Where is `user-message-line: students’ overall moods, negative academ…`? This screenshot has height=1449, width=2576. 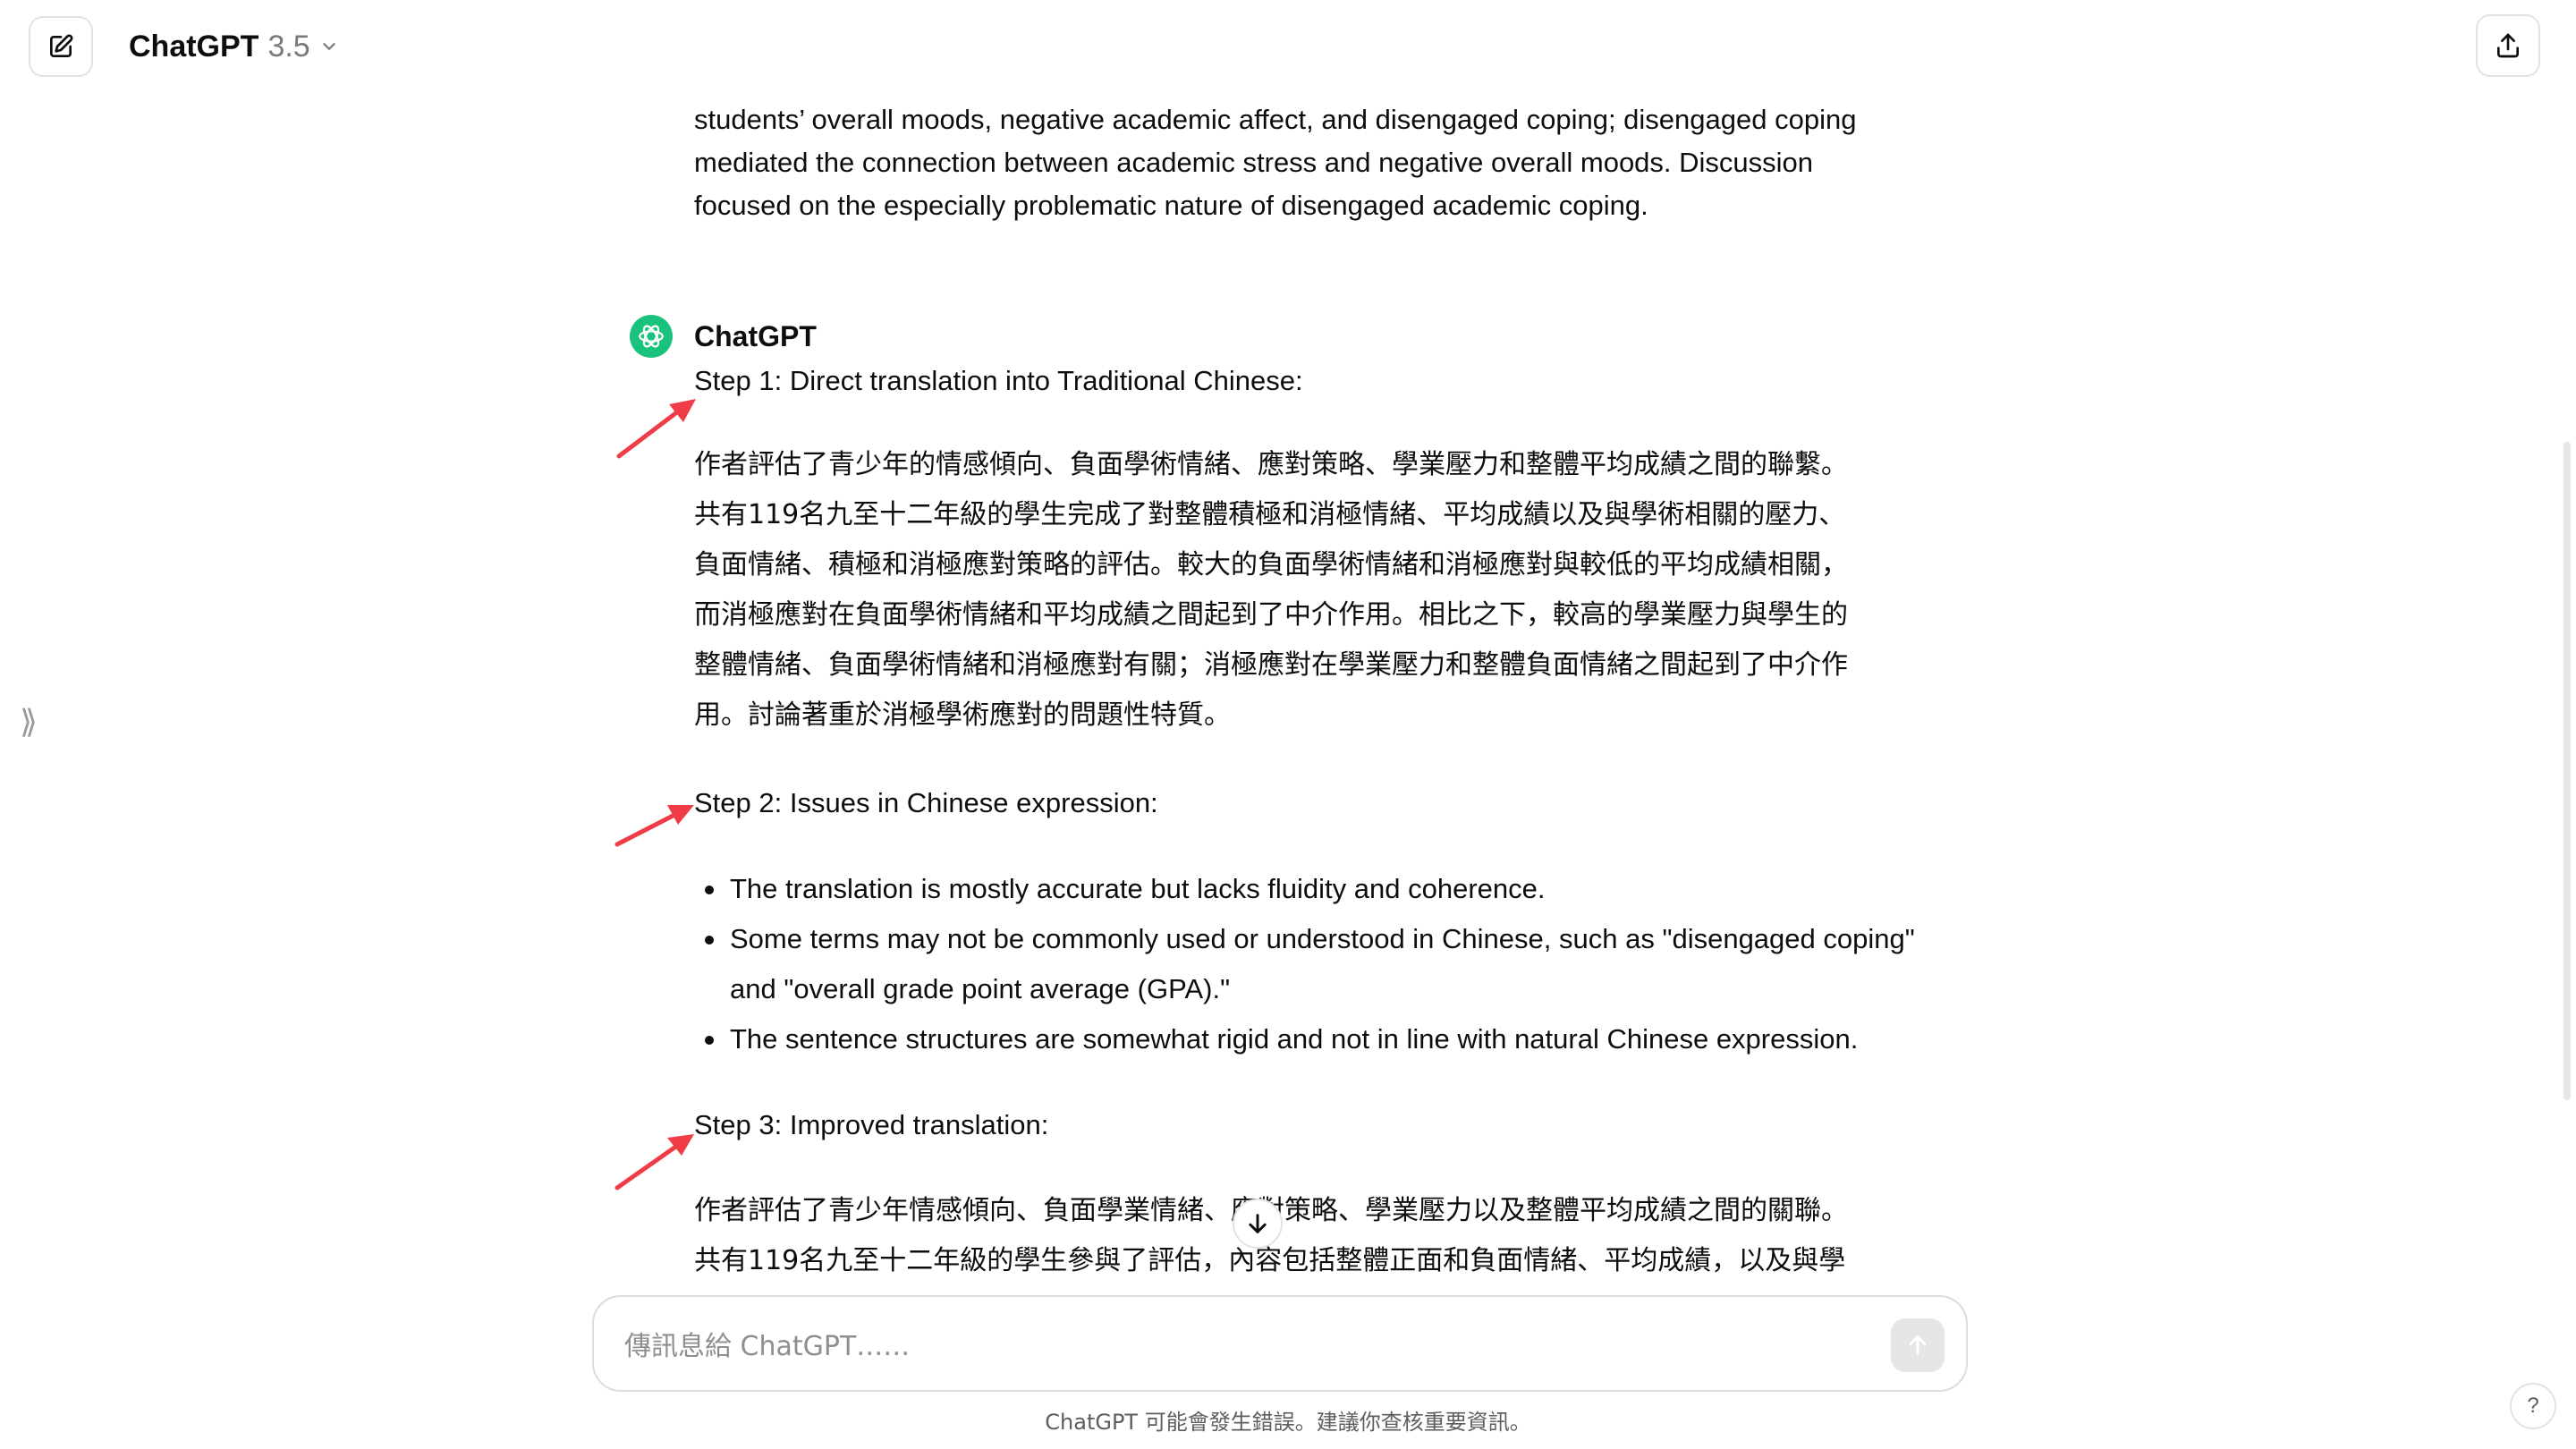
user-message-line: students’ overall moods, negative academ… is located at coordinates (1275, 119).